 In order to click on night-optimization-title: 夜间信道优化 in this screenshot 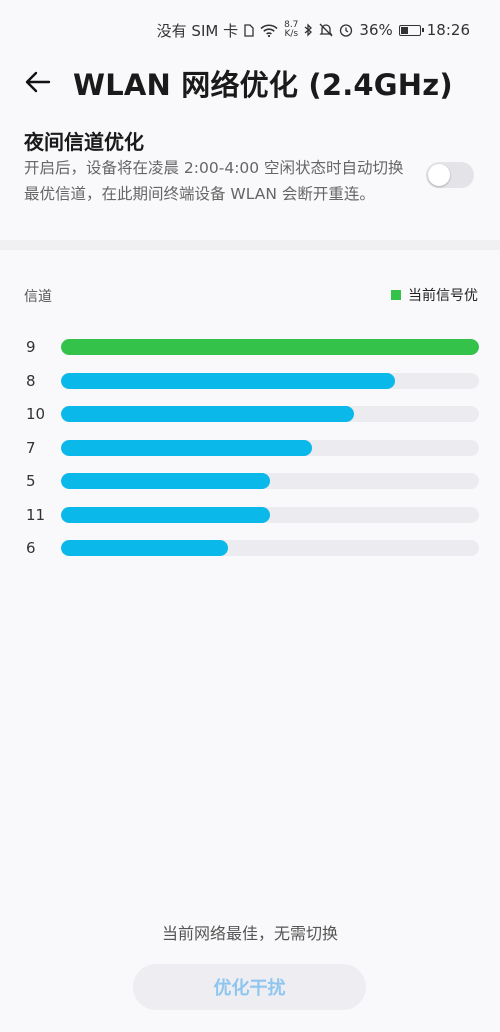, I will do `click(84, 142)`.